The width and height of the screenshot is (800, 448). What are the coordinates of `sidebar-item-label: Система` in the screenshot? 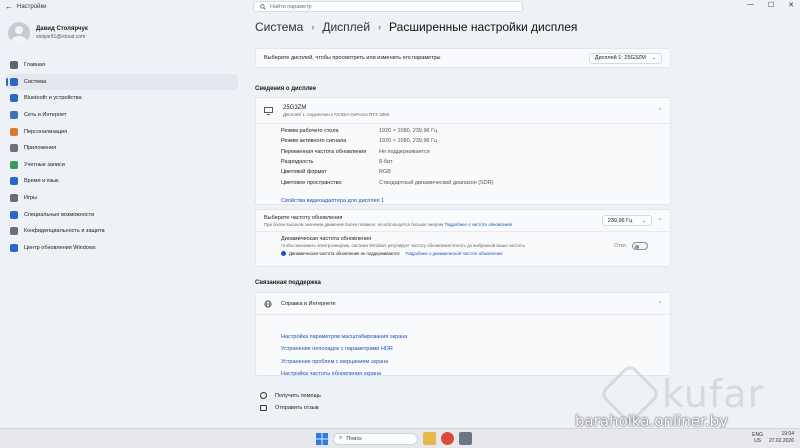 It's located at (35, 81).